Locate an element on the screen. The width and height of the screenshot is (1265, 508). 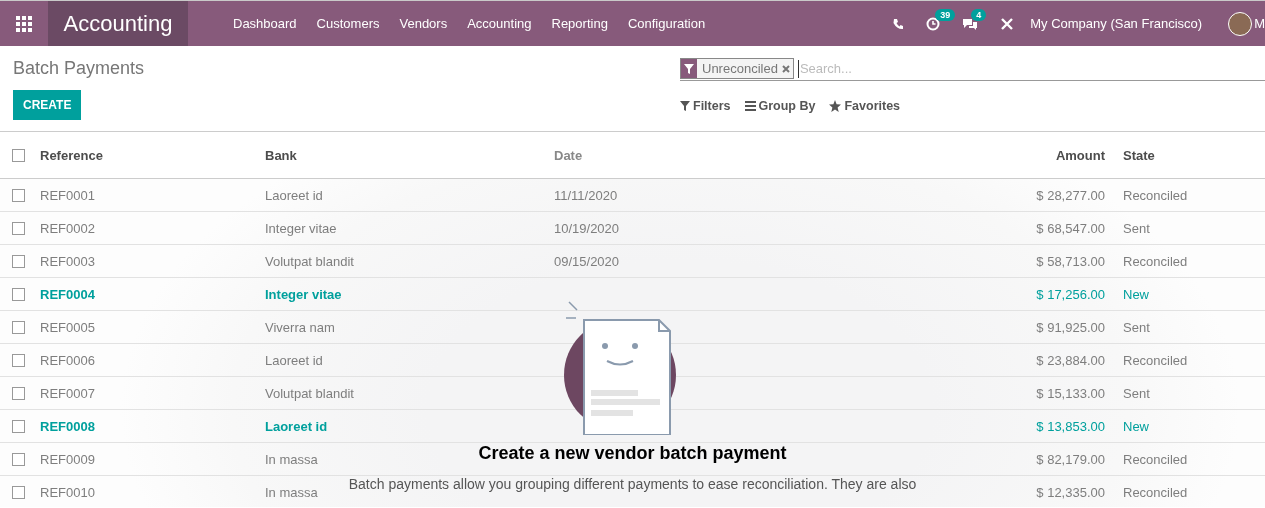
table-cell-text: $ 15,133.00 is located at coordinates (1071, 393).